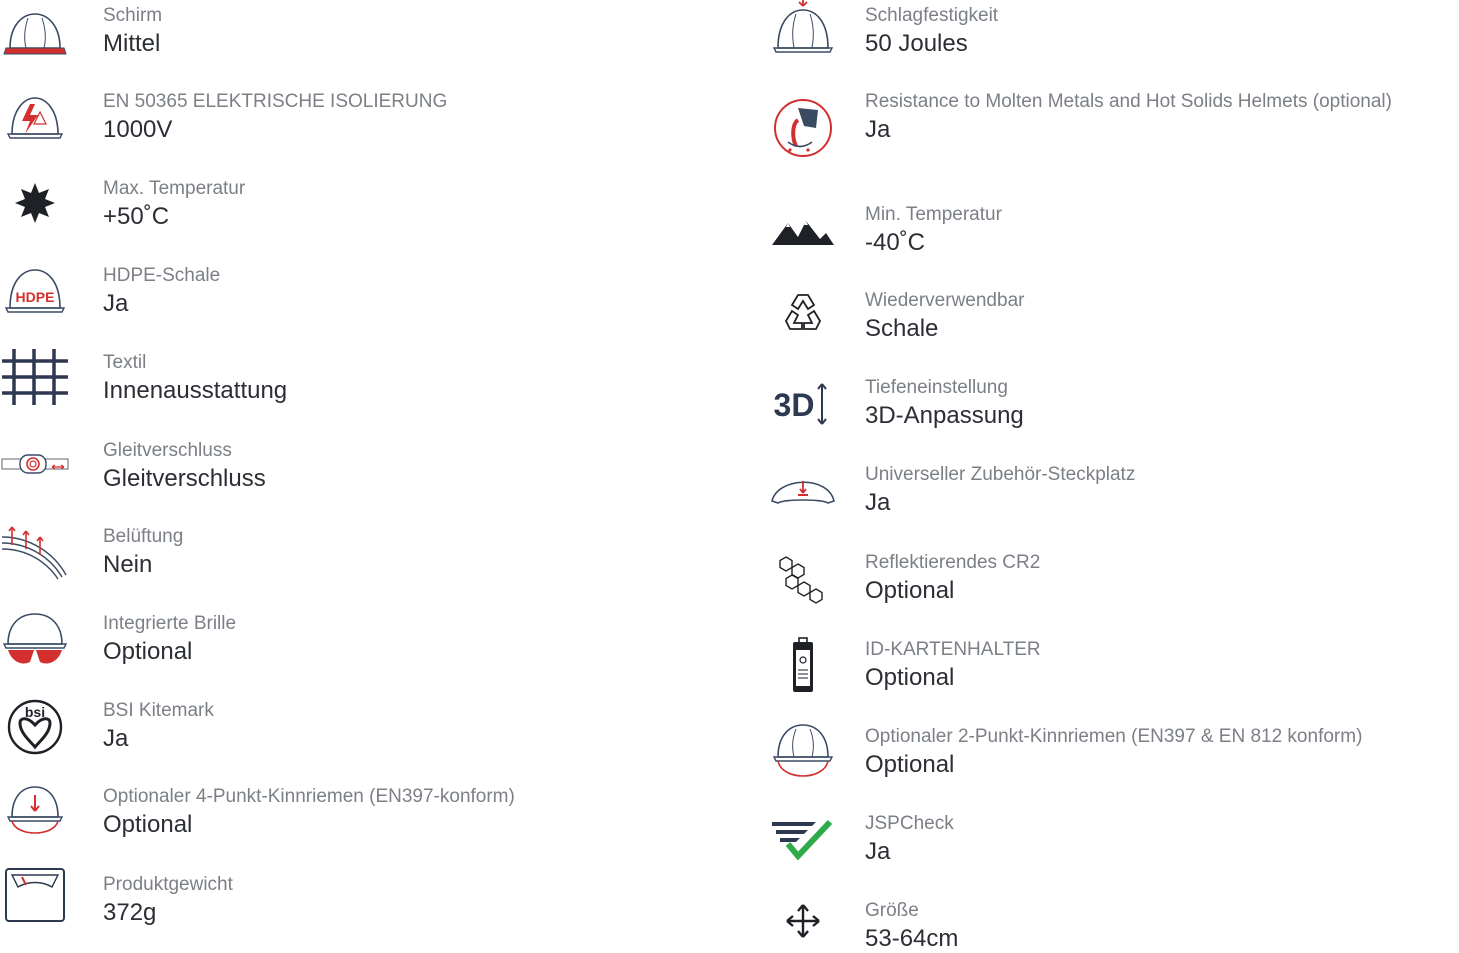 This screenshot has height=953, width=1459. I want to click on bsi-kitemark-icon: bsi, so click(35, 725).